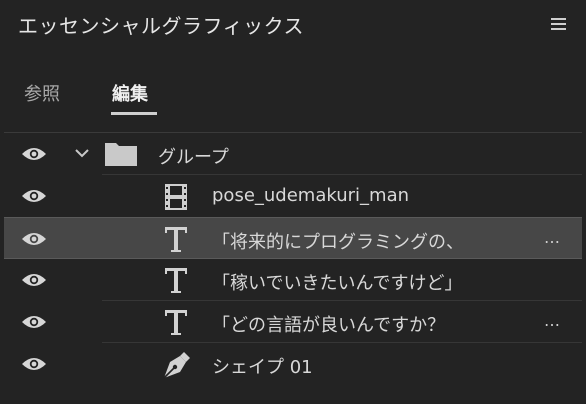 The image size is (586, 404). I want to click on layer-row-text: 「稼いでいきたいんですけど」, so click(293, 280).